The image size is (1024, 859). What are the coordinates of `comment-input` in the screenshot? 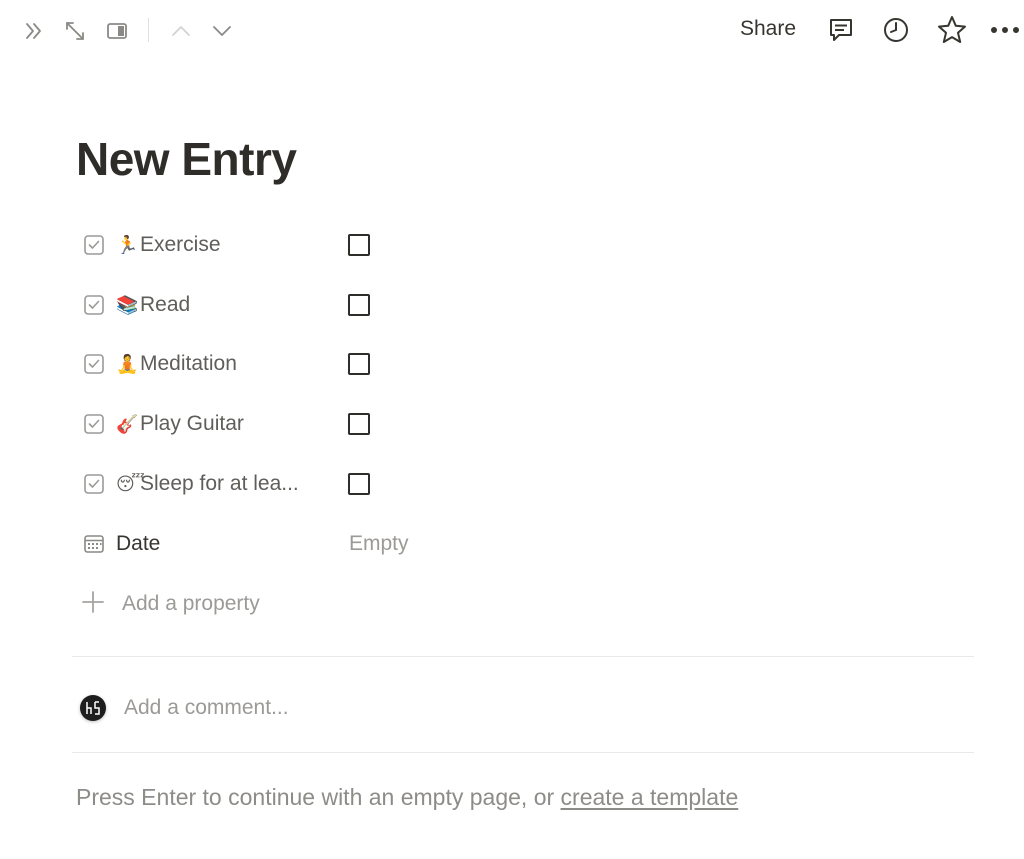 It's located at (424, 708).